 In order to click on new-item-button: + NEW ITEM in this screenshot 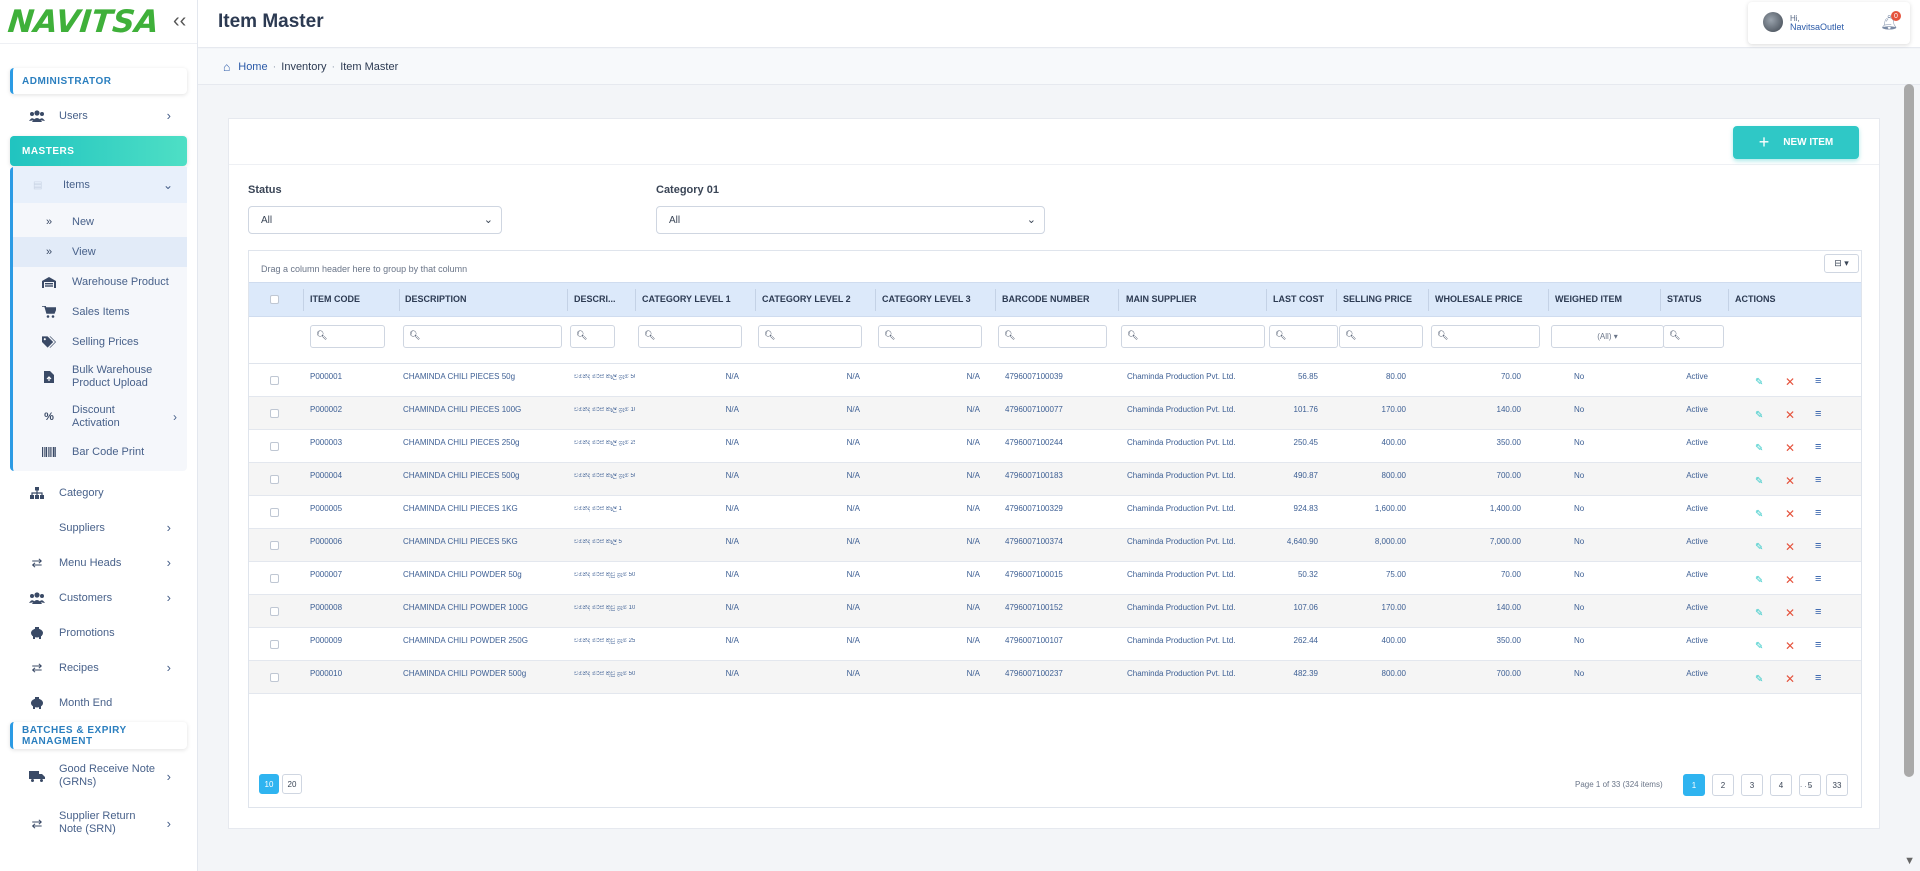, I will do `click(1796, 142)`.